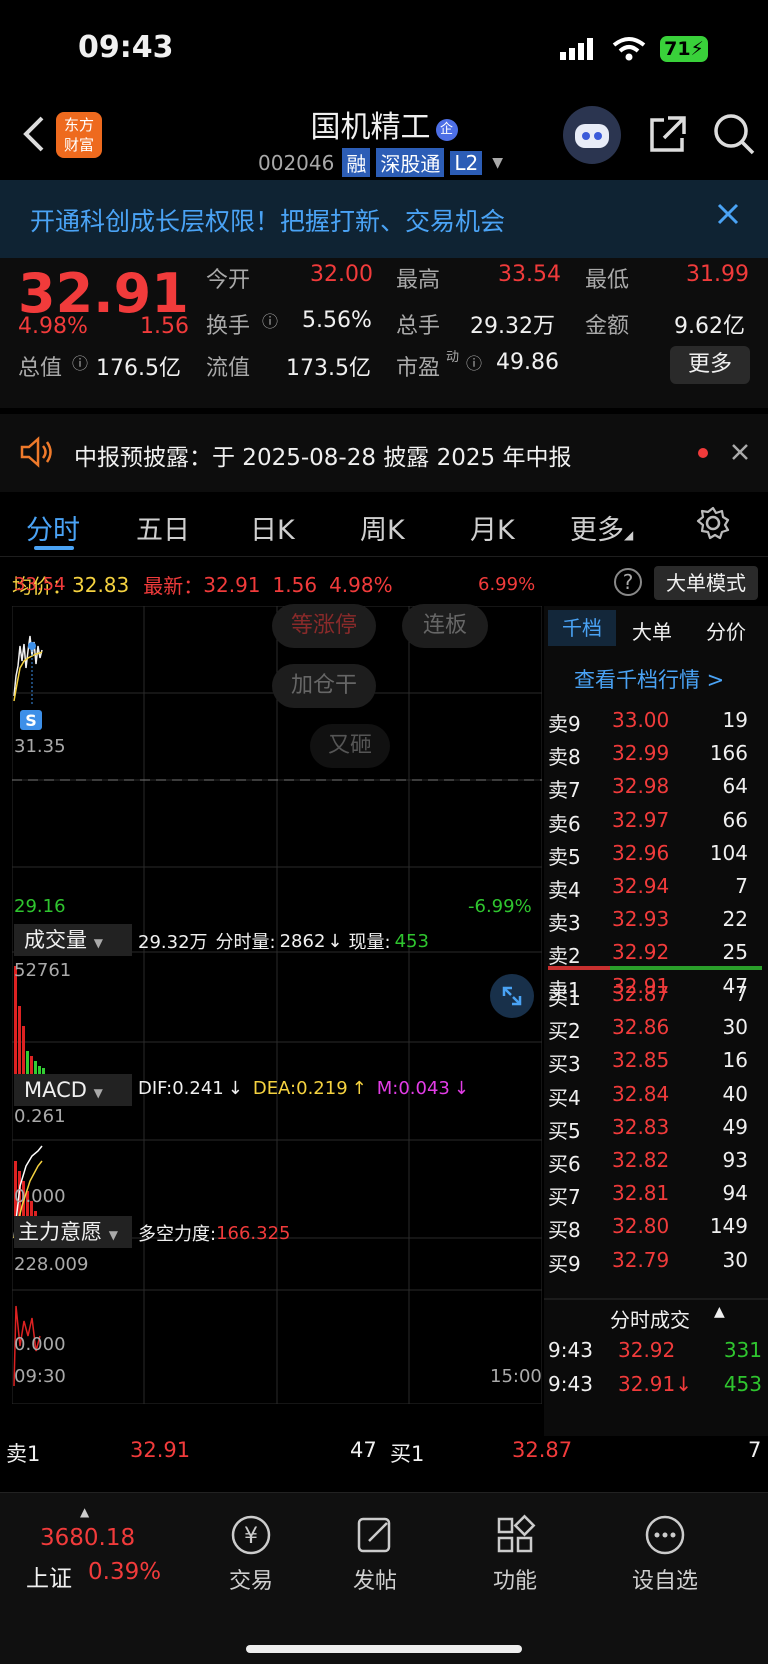 The width and height of the screenshot is (768, 1664). I want to click on level-qty: 94, so click(735, 1193).